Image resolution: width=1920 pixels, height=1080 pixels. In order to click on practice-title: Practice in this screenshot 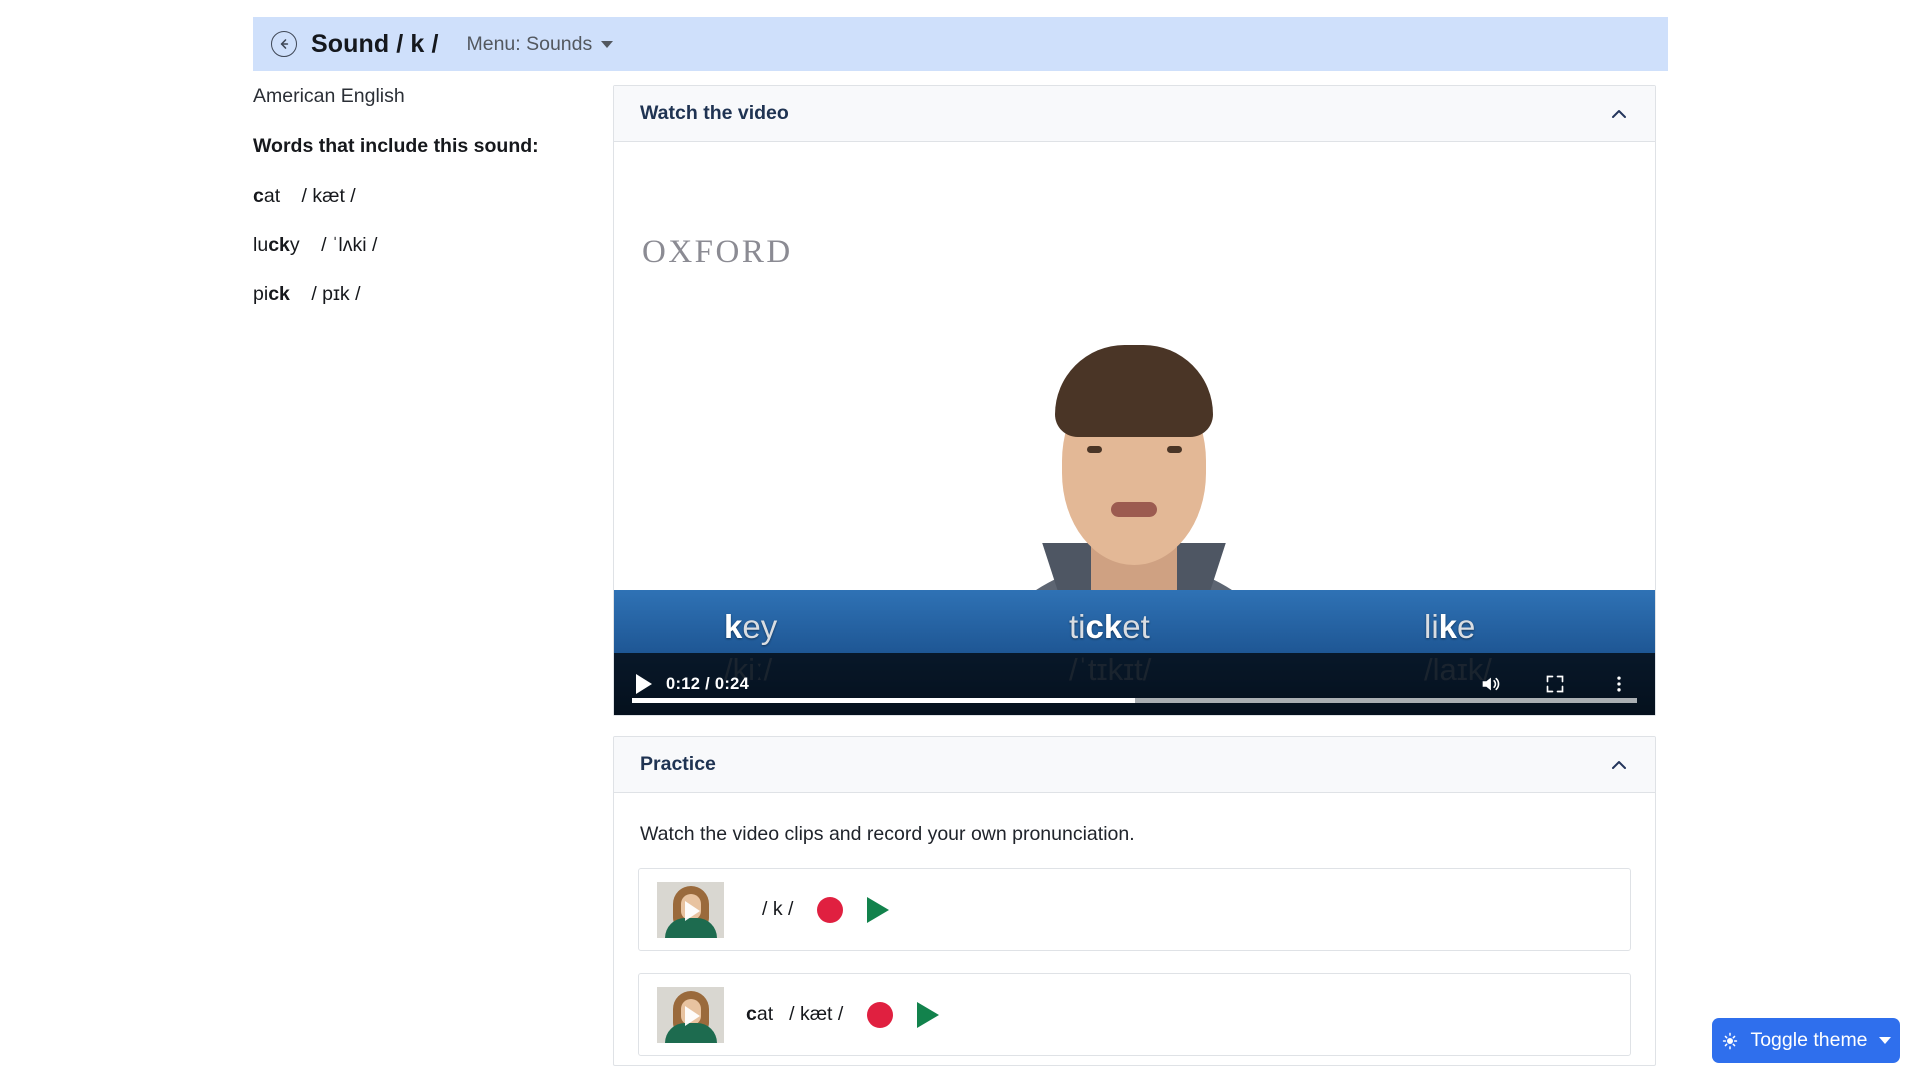, I will do `click(678, 764)`.